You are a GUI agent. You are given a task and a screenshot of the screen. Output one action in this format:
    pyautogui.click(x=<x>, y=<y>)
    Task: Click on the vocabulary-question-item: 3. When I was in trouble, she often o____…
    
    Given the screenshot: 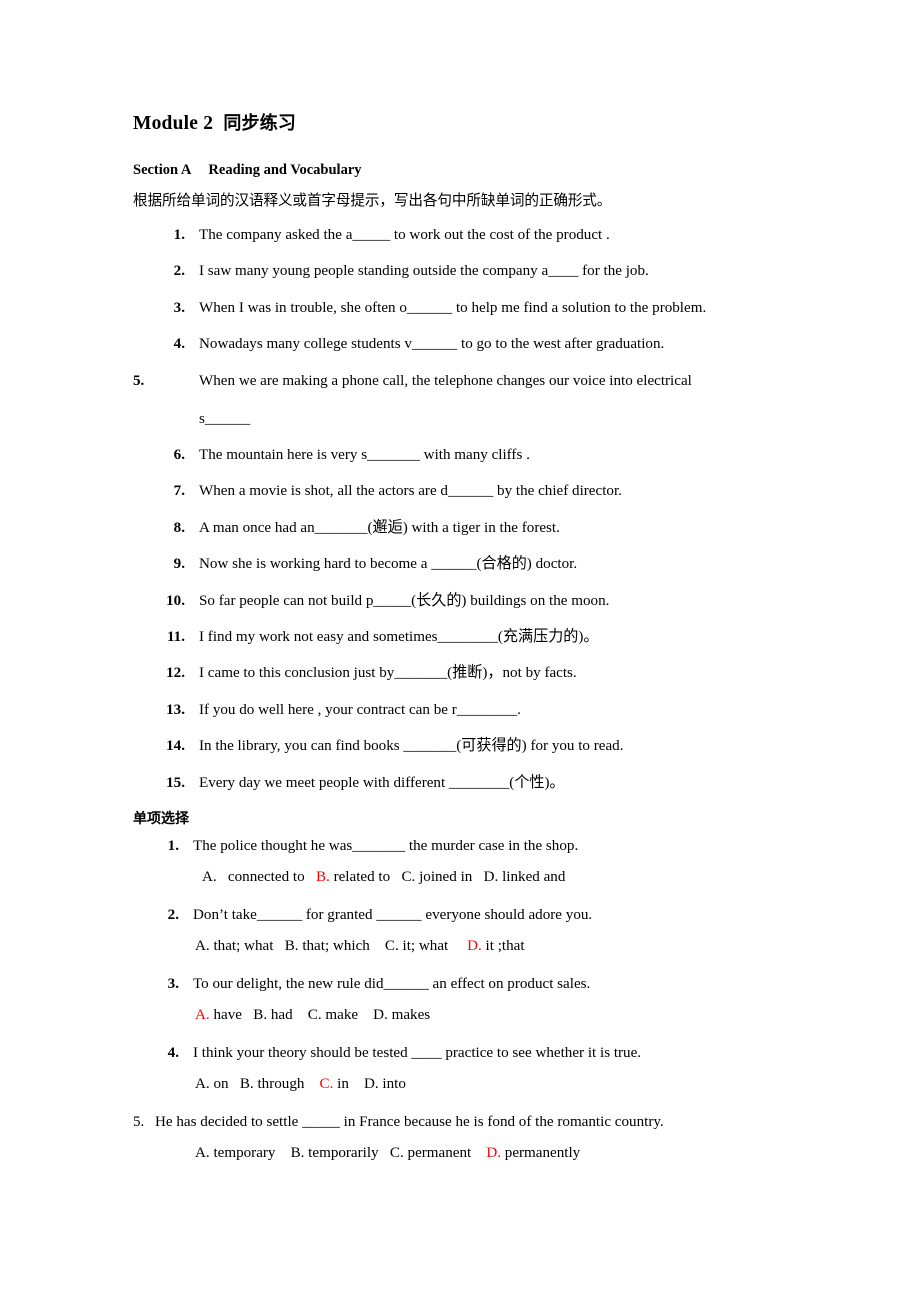 What is the action you would take?
    pyautogui.click(x=461, y=309)
    